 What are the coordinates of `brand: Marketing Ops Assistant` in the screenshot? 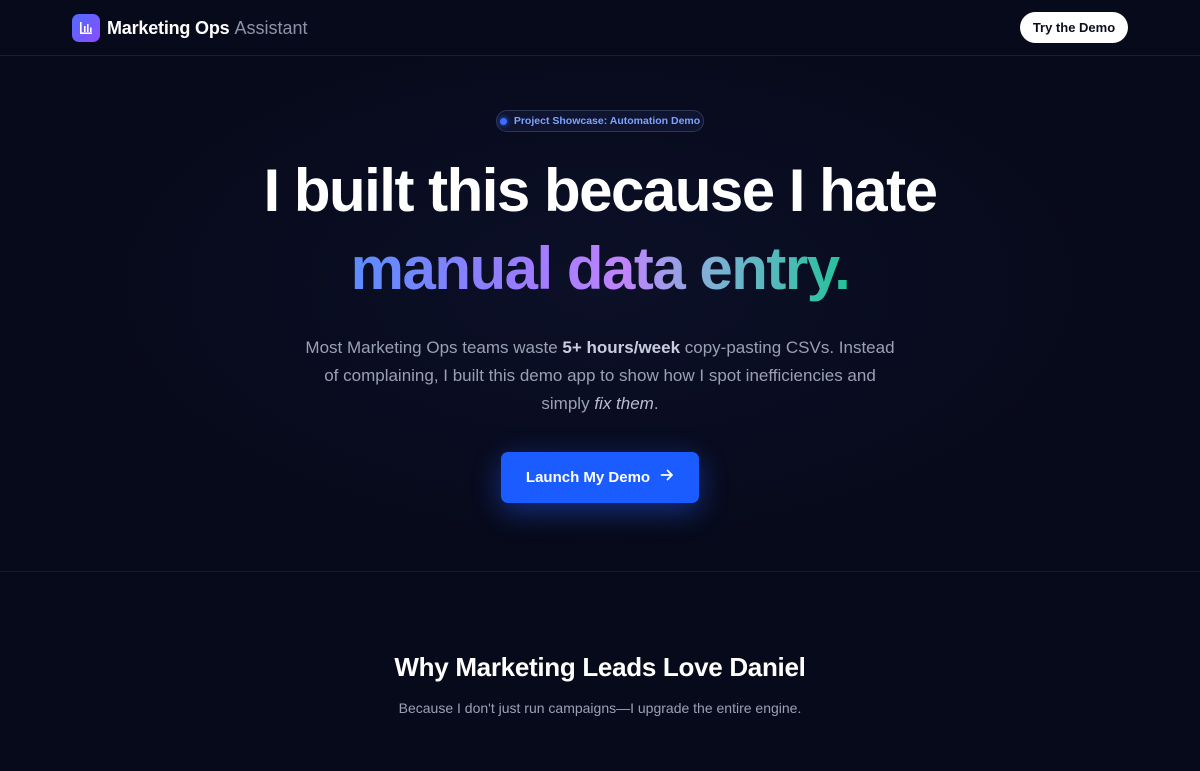 It's located at (189, 28).